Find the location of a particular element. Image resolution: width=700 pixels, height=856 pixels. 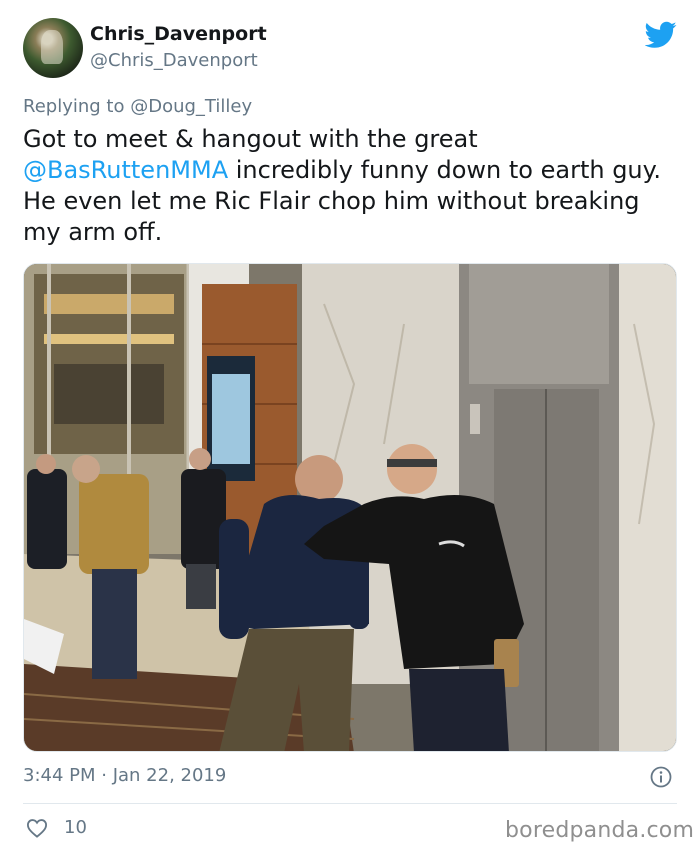

info-icon is located at coordinates (661, 777).